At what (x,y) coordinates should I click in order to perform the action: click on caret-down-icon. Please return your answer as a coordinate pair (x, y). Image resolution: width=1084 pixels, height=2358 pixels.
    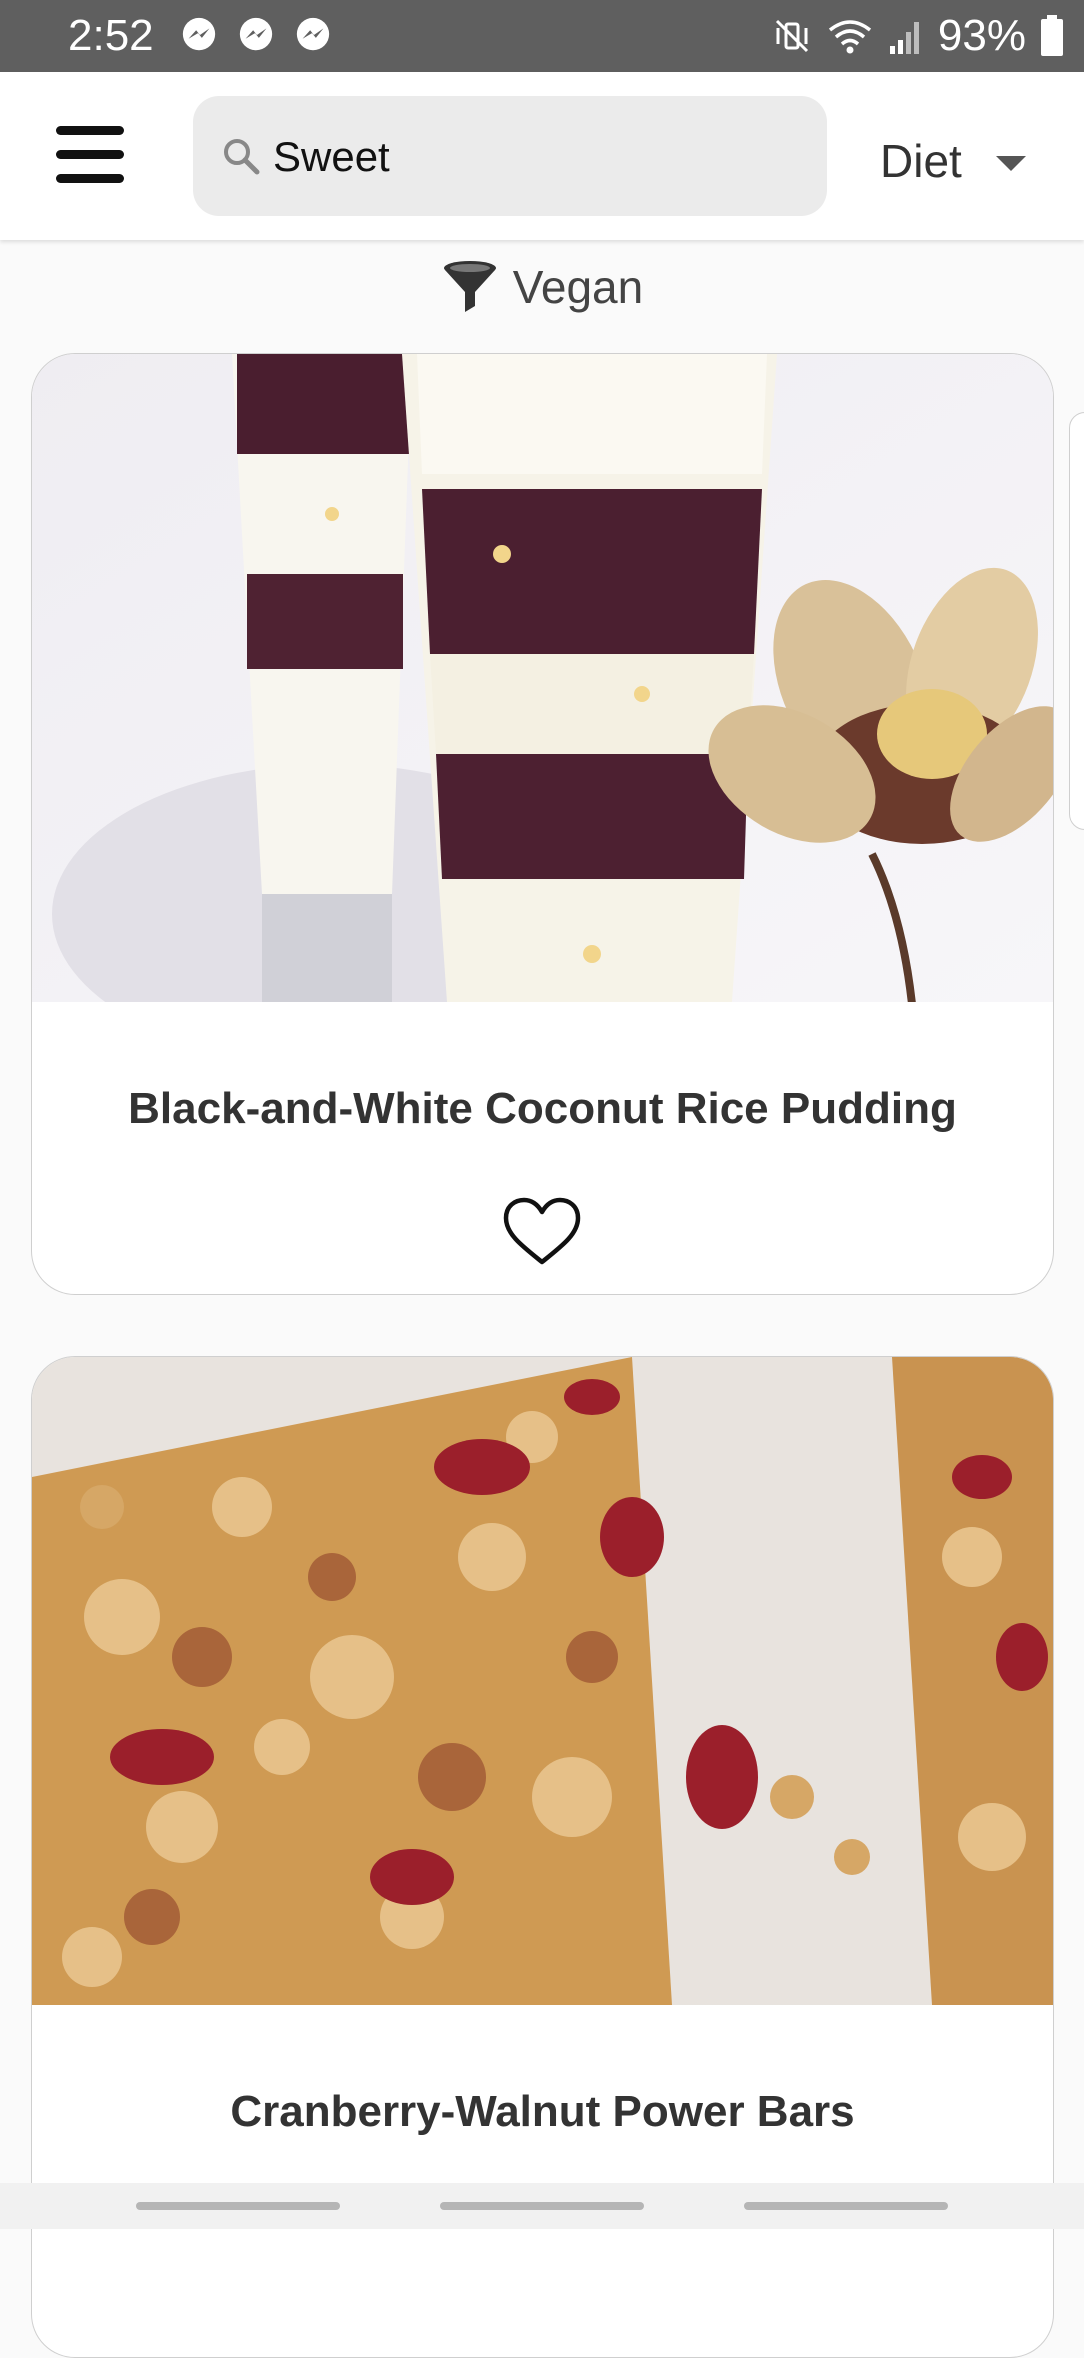
    Looking at the image, I should click on (1011, 163).